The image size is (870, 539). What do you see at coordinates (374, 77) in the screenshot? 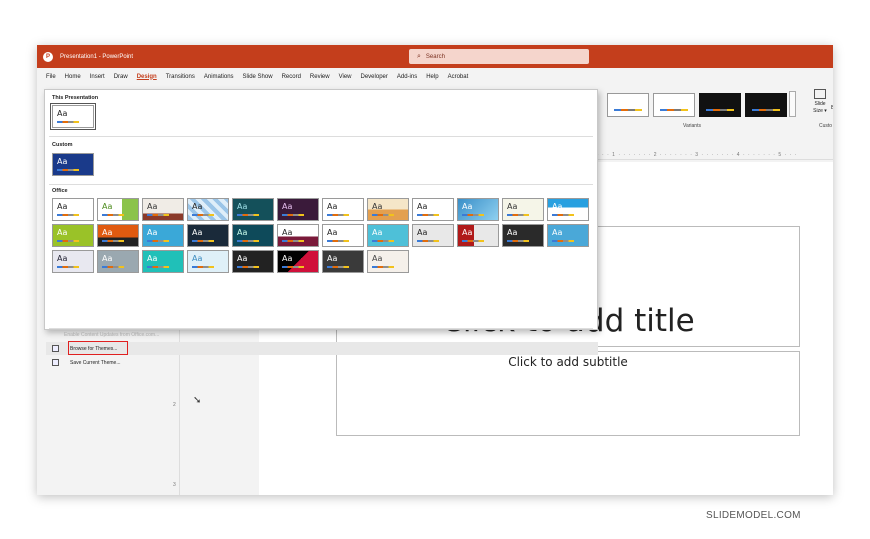
I see `tab-developer: Developer` at bounding box center [374, 77].